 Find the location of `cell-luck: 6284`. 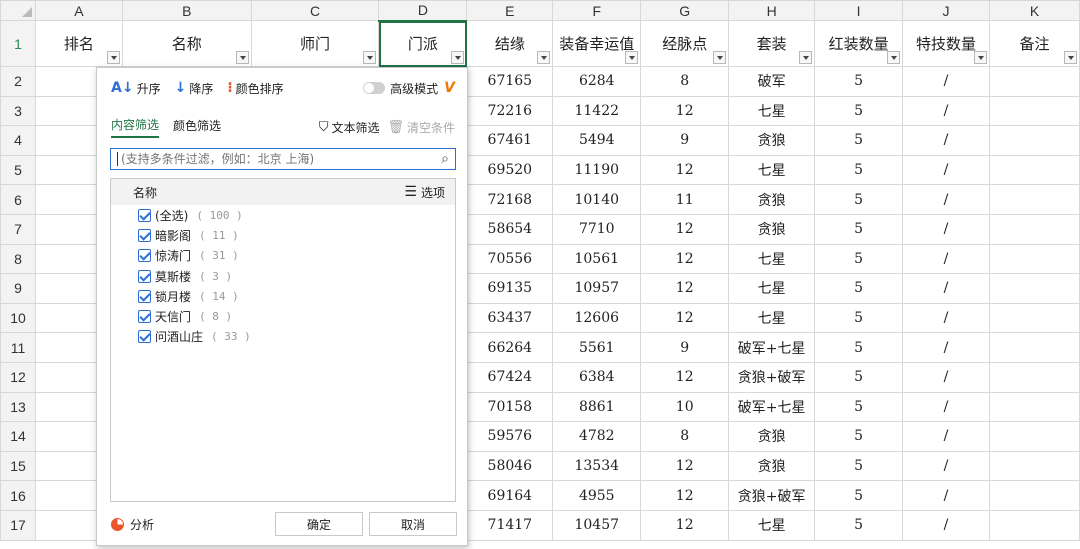

cell-luck: 6284 is located at coordinates (597, 81).